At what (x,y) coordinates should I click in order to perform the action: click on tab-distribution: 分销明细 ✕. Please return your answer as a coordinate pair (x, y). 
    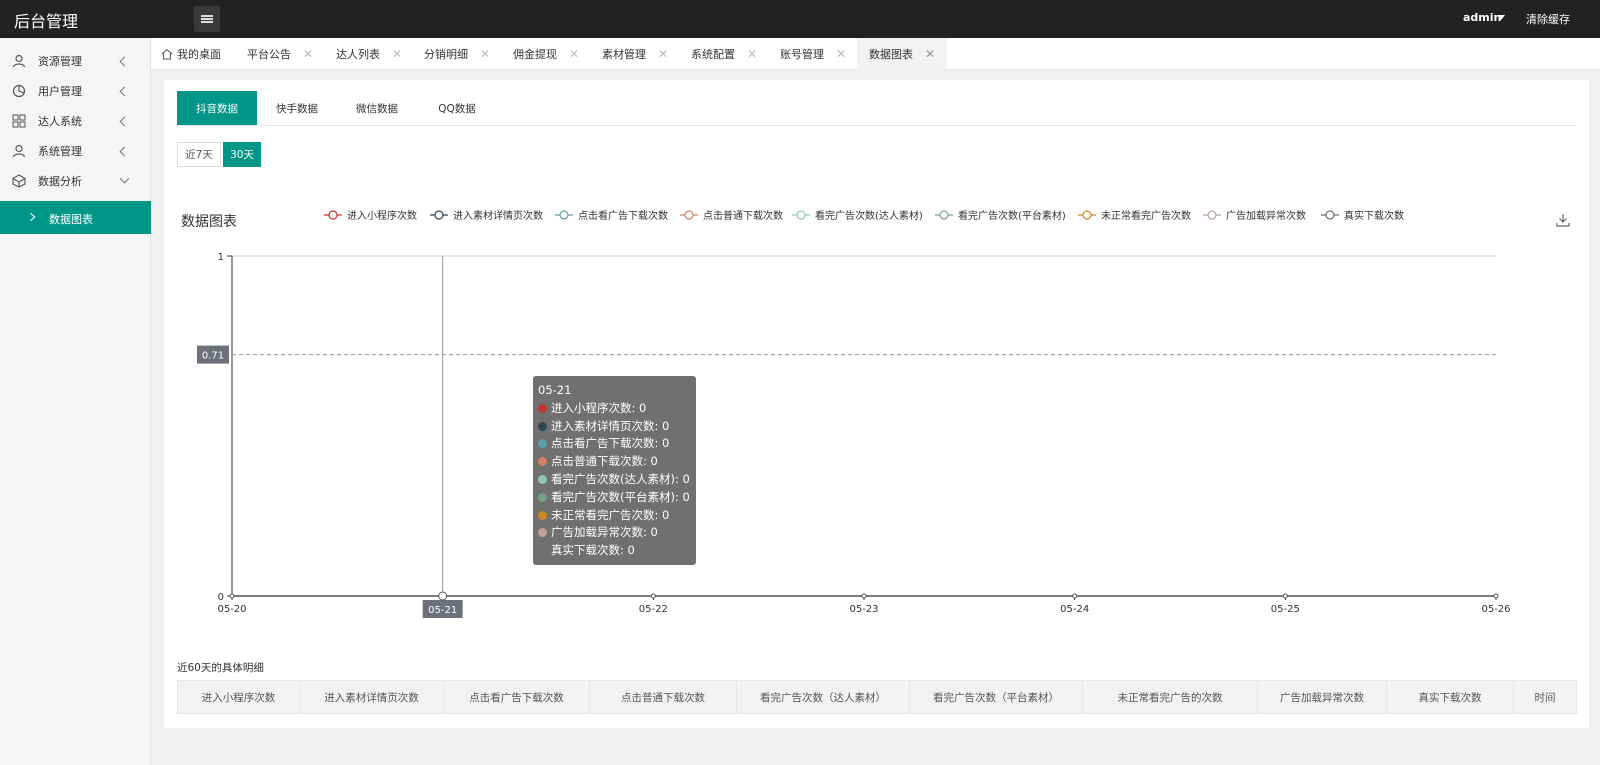
    Looking at the image, I should click on (457, 54).